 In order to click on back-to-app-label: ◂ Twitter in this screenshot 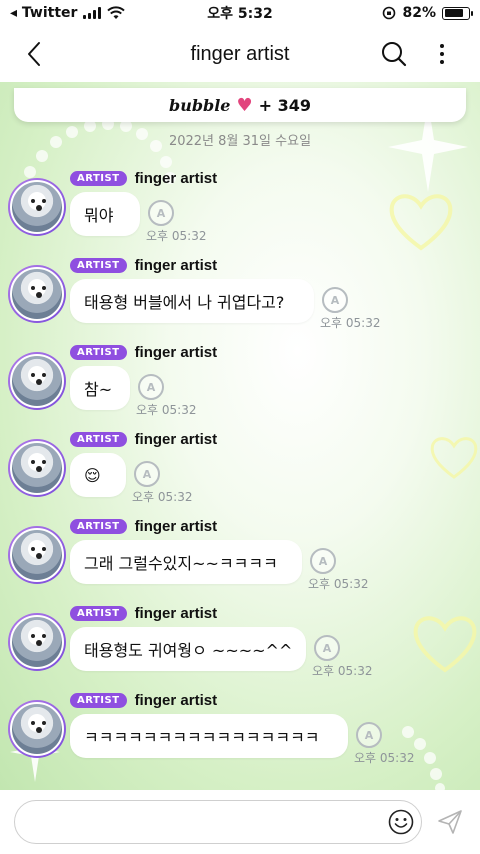, I will do `click(43, 13)`.